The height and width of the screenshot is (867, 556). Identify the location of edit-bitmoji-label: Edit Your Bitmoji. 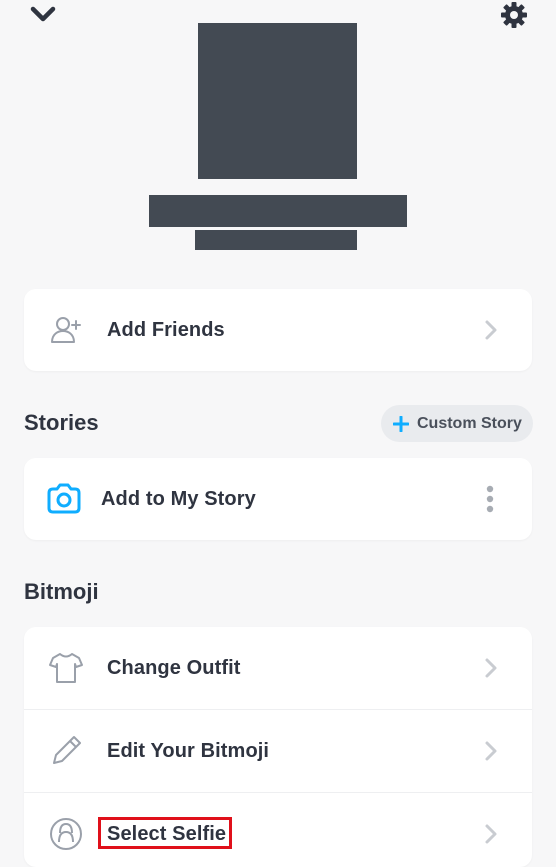
(188, 750).